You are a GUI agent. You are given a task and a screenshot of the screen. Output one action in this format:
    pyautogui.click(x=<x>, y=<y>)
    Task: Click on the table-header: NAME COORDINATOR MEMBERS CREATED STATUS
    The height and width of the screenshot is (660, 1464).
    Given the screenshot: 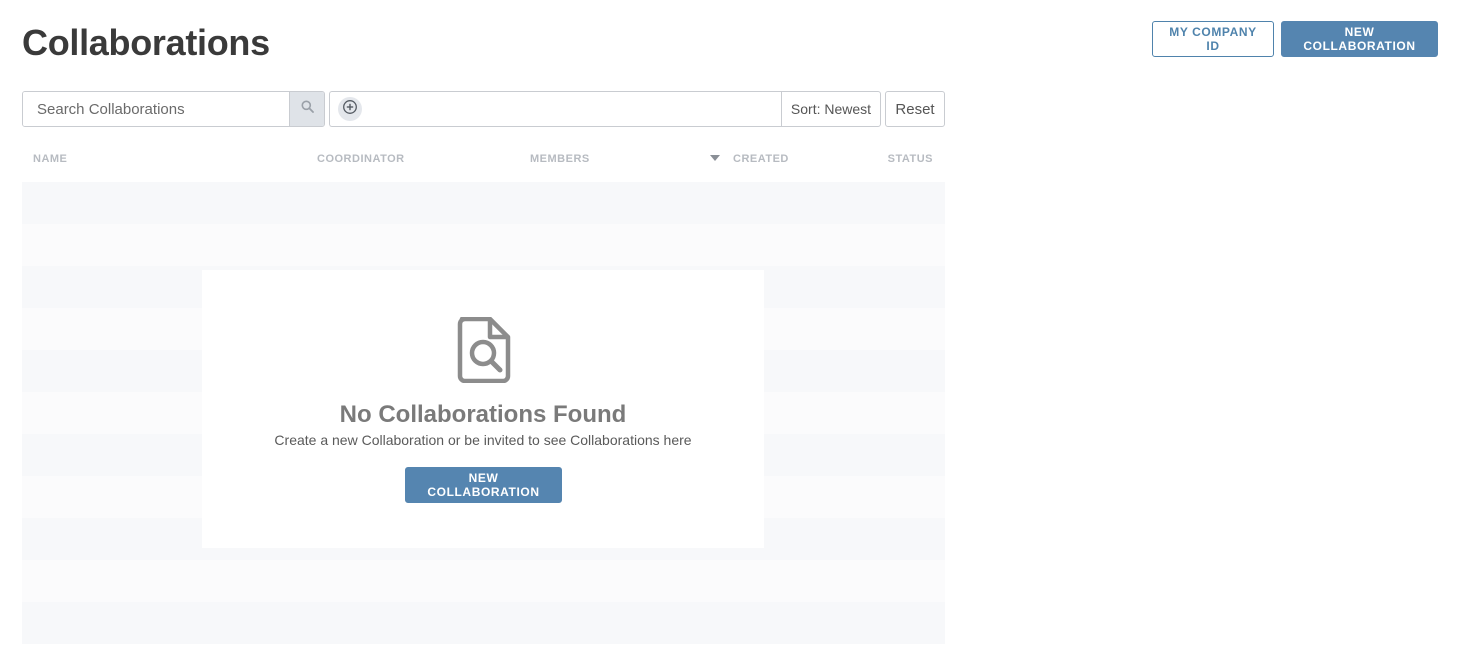 What is the action you would take?
    pyautogui.click(x=483, y=160)
    